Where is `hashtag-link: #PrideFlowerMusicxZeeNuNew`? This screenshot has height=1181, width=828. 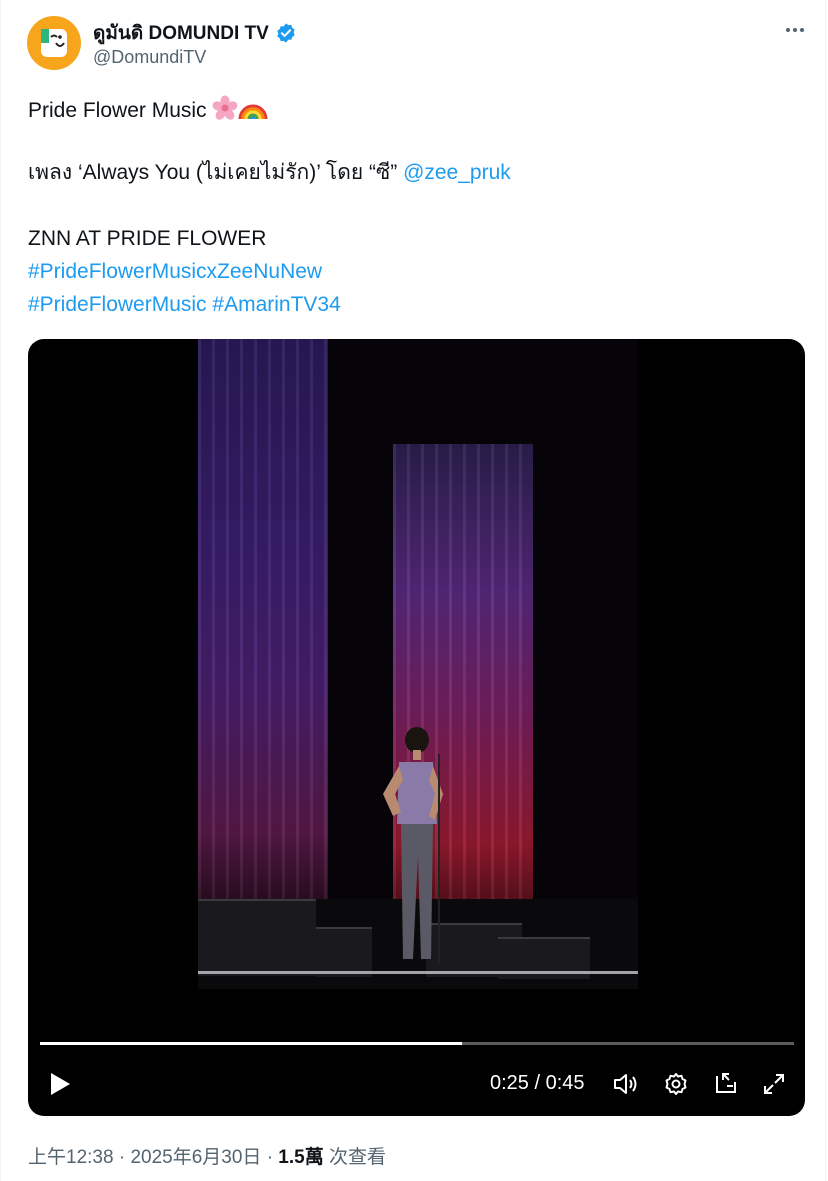 hashtag-link: #PrideFlowerMusicxZeeNuNew is located at coordinates (175, 271).